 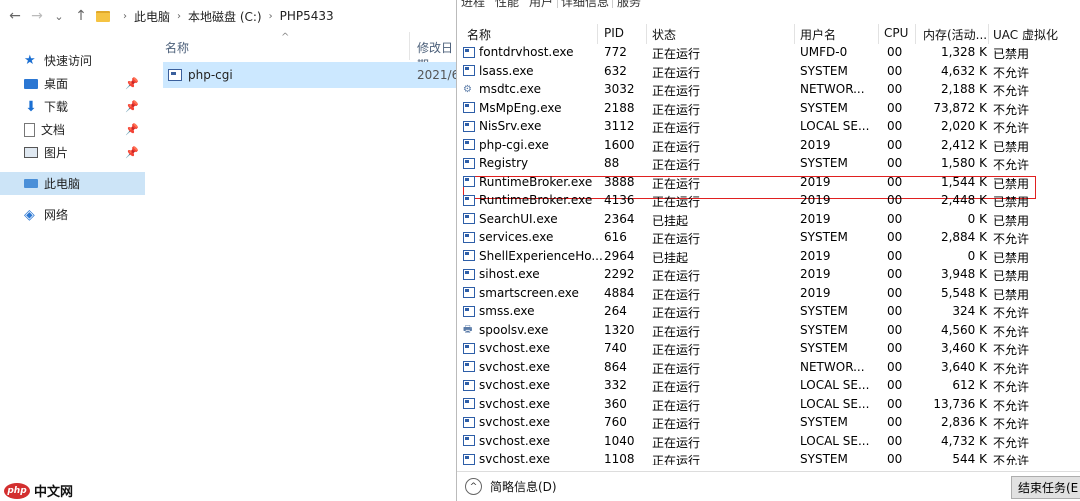 I want to click on column-header-cpu: CPU, so click(x=896, y=33).